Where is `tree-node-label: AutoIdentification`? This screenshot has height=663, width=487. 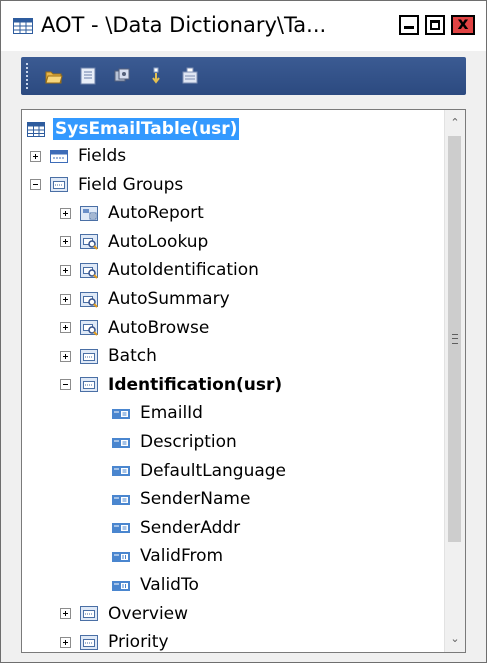
tree-node-label: AutoIdentification is located at coordinates (183, 270).